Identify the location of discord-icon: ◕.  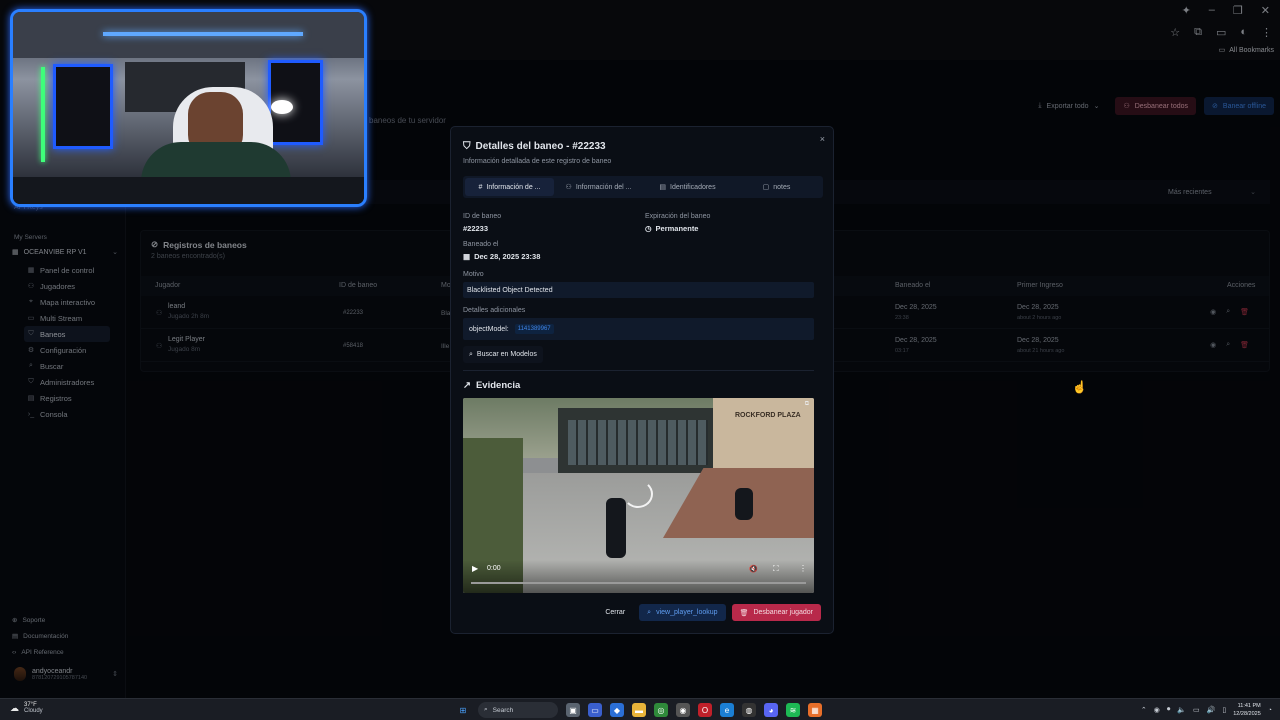
(771, 710).